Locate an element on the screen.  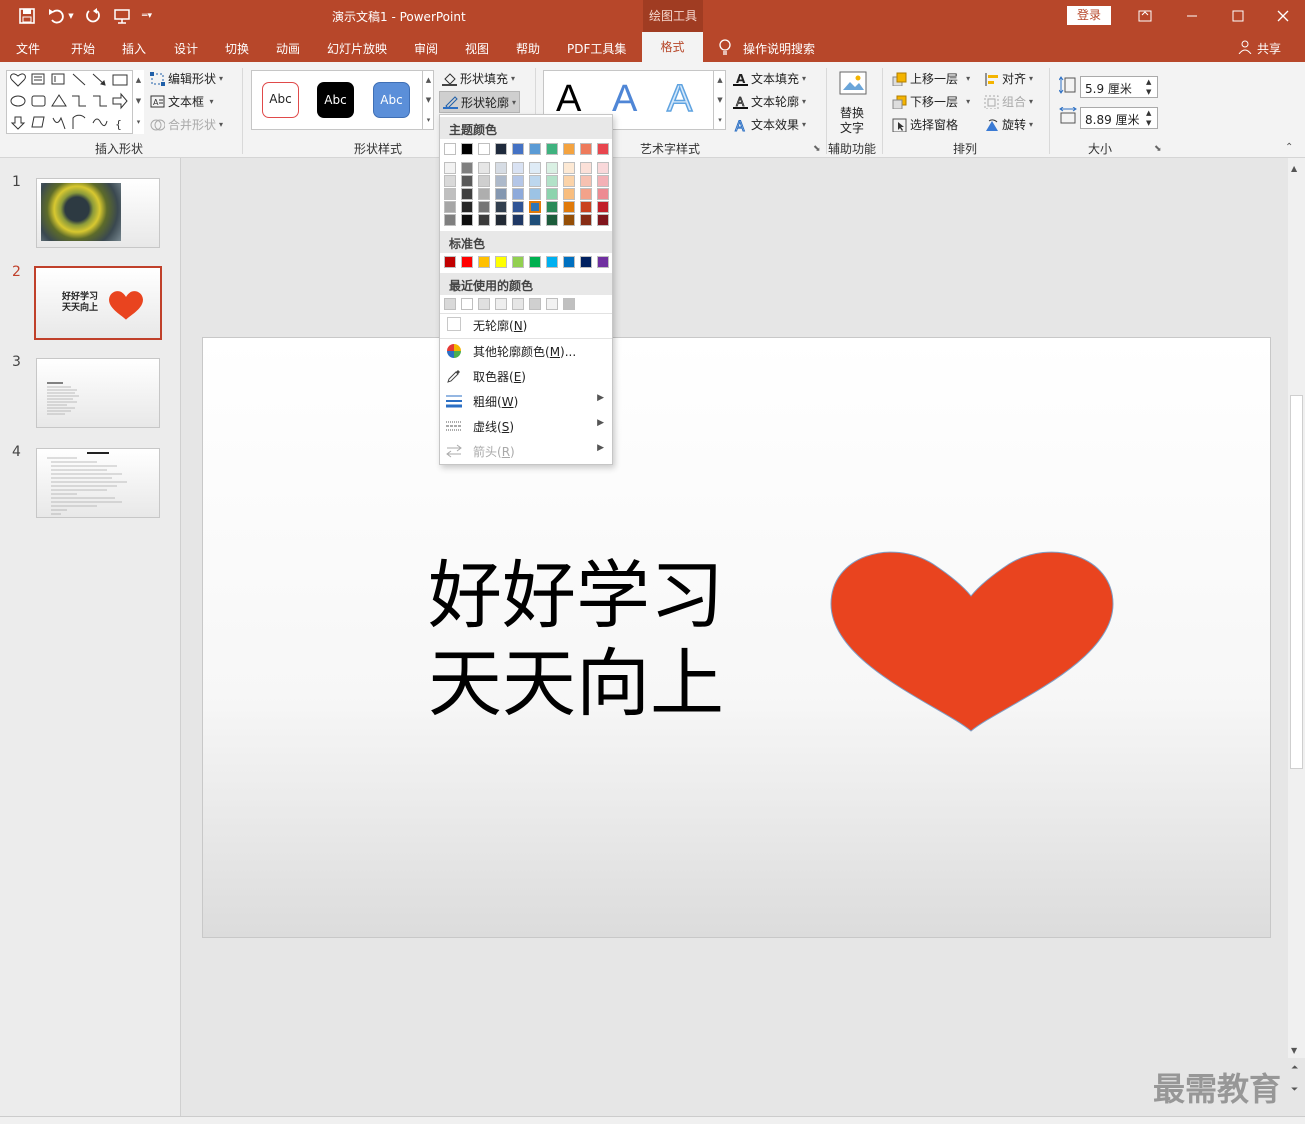
alt-text-icon is located at coordinates (853, 86).